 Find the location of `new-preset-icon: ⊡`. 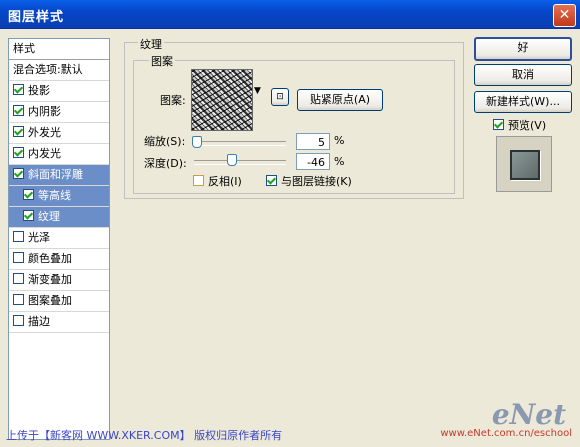

new-preset-icon: ⊡ is located at coordinates (280, 97).